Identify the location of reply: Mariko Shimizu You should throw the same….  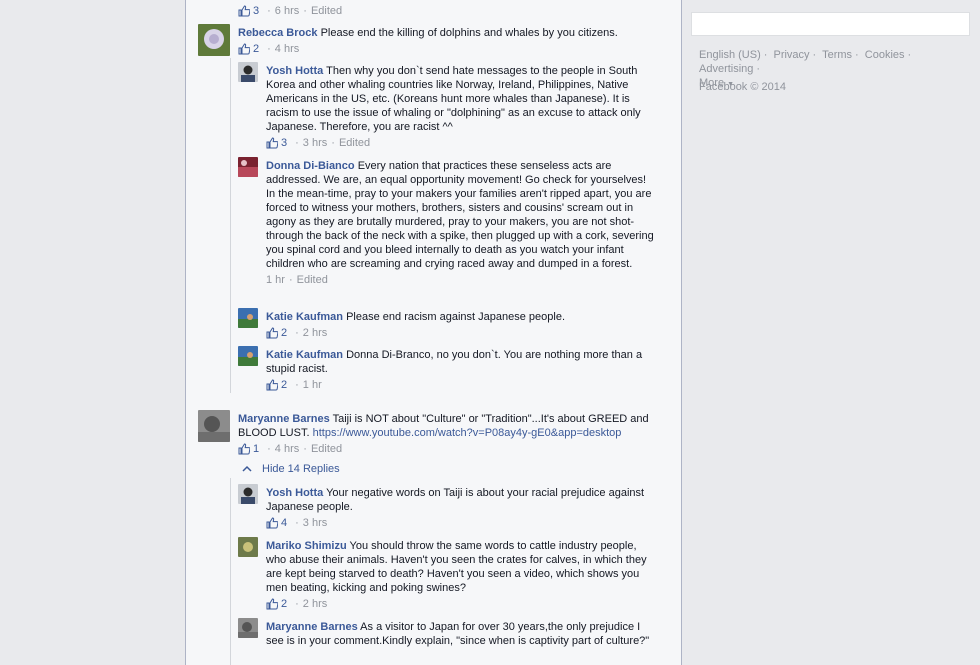
(448, 574).